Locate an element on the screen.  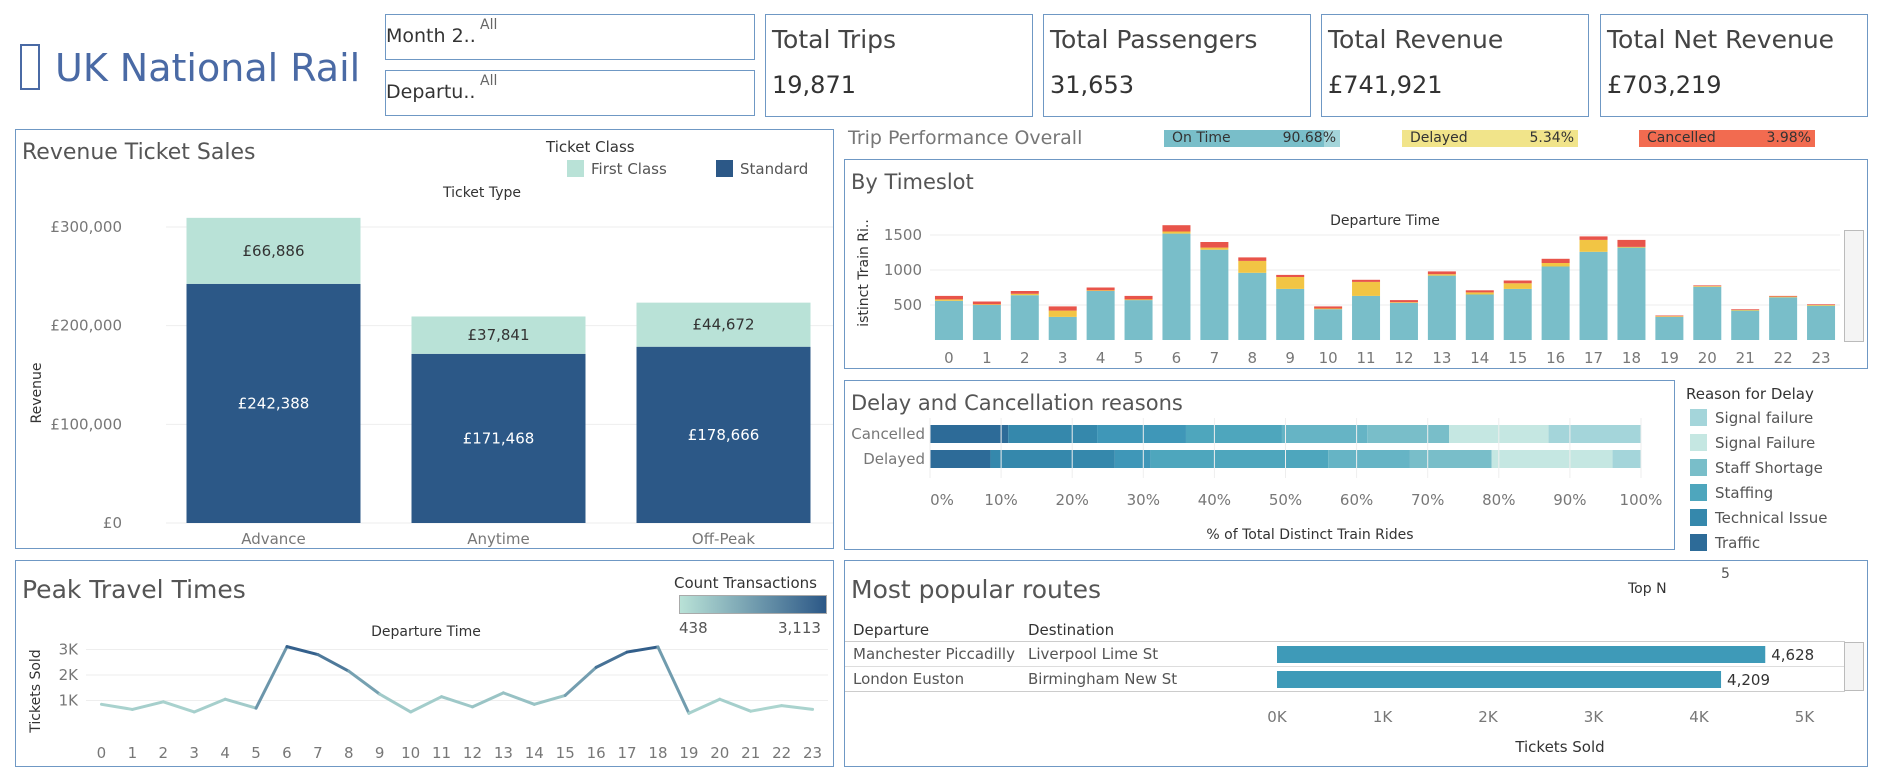
data-label: £178,666 is located at coordinates (724, 435).